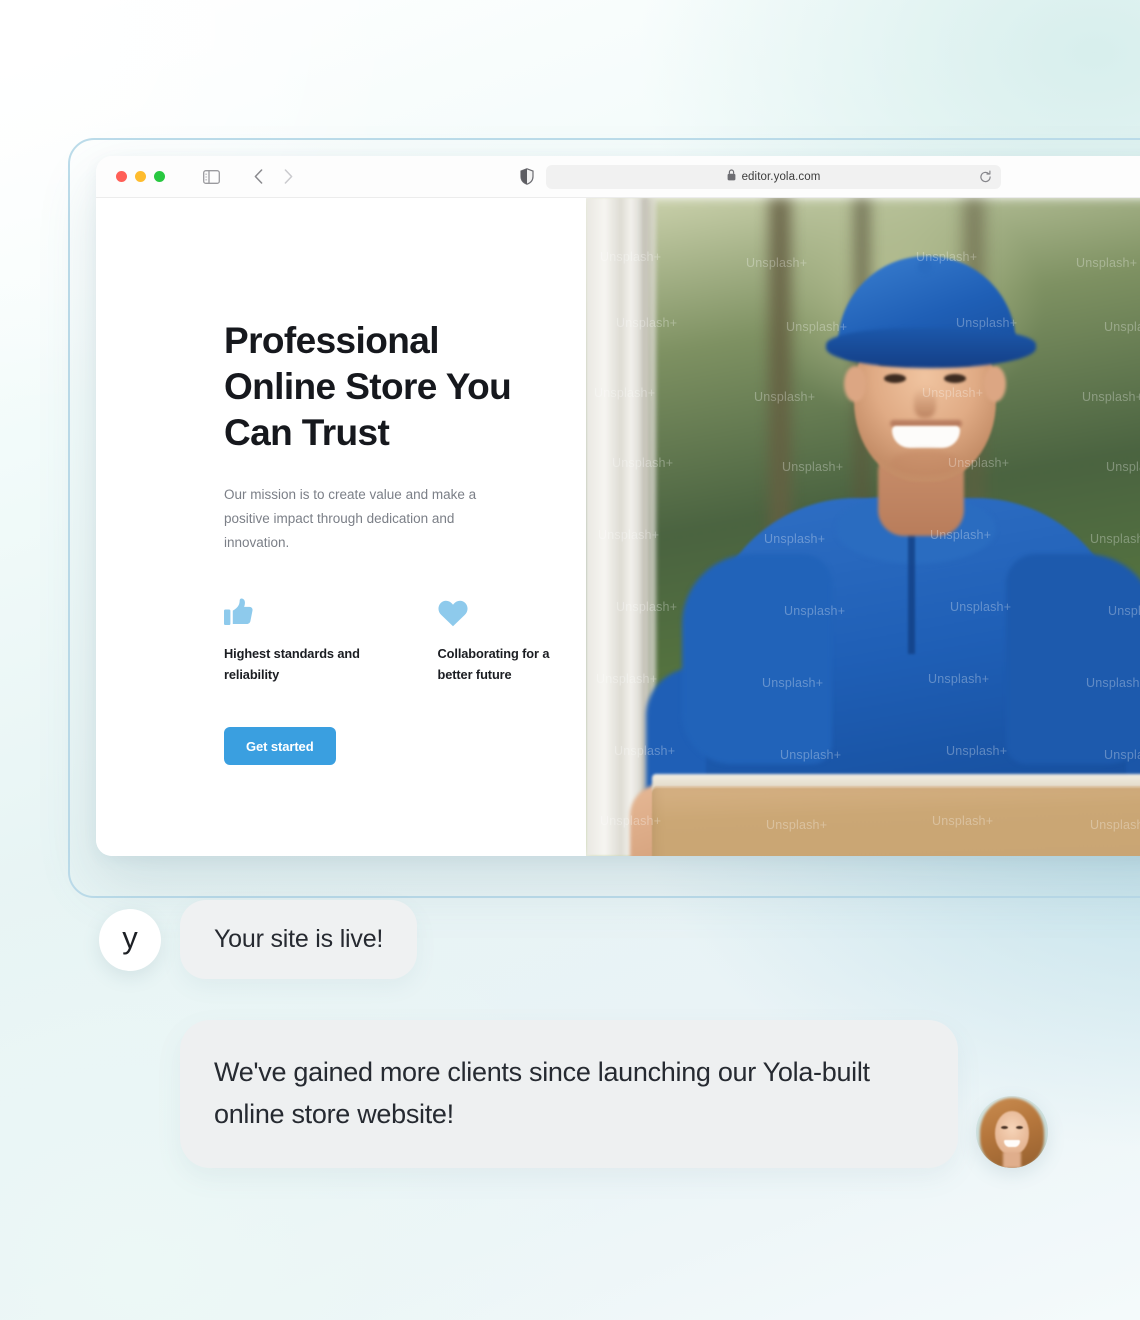 The height and width of the screenshot is (1320, 1140). I want to click on close-window-button, so click(121, 176).